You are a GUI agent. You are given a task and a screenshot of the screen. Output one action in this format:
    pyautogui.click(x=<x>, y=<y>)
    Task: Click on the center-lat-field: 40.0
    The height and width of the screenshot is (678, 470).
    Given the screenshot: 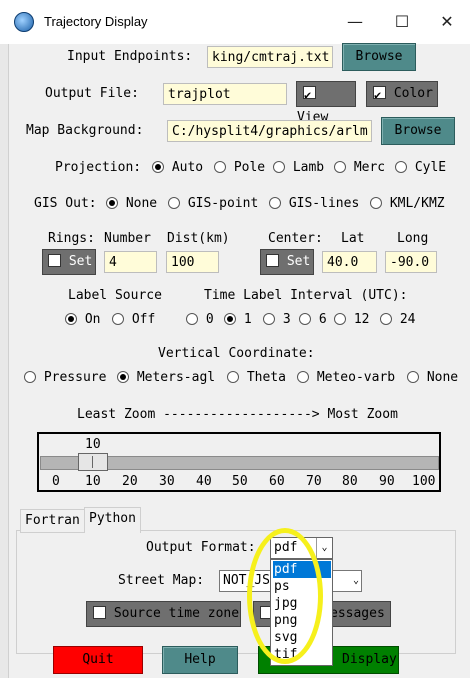 What is the action you would take?
    pyautogui.click(x=349, y=262)
    